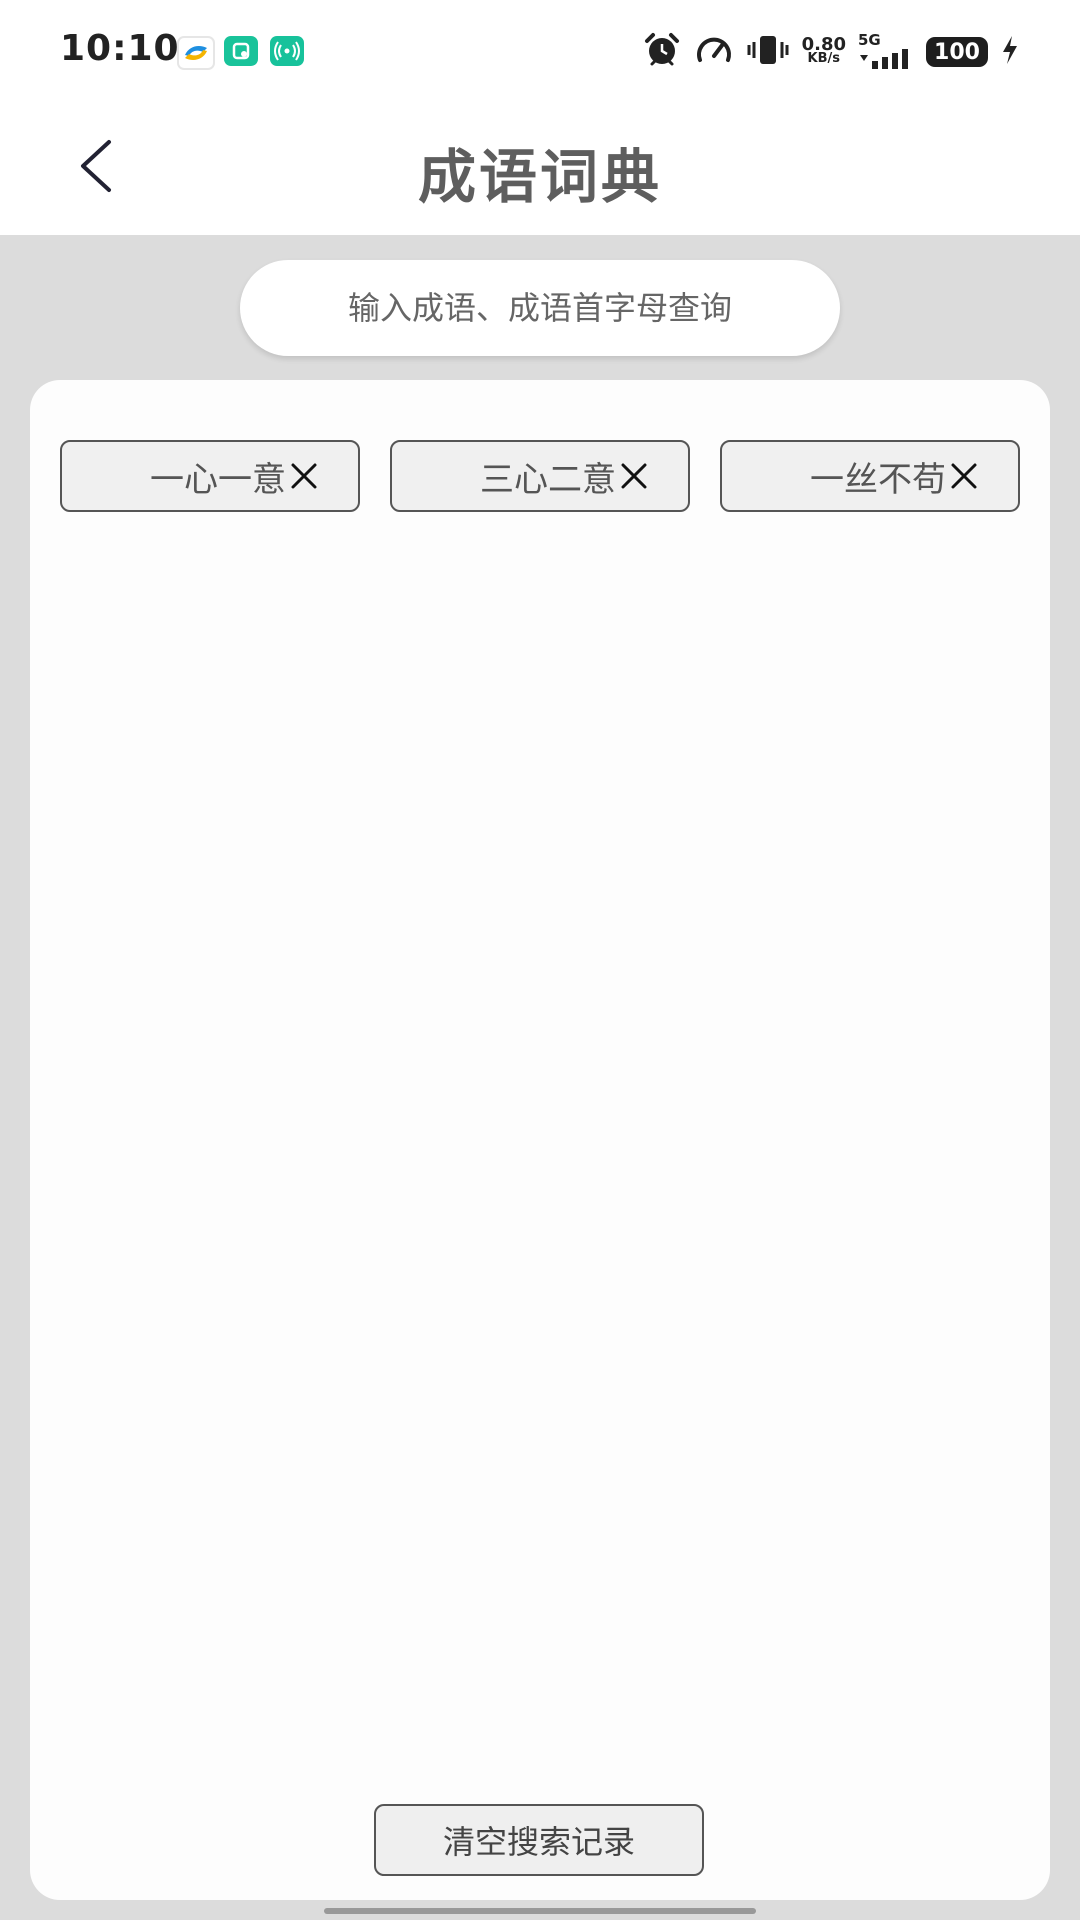 The image size is (1080, 1920). Describe the element at coordinates (886, 61) in the screenshot. I see `signal-icon` at that location.